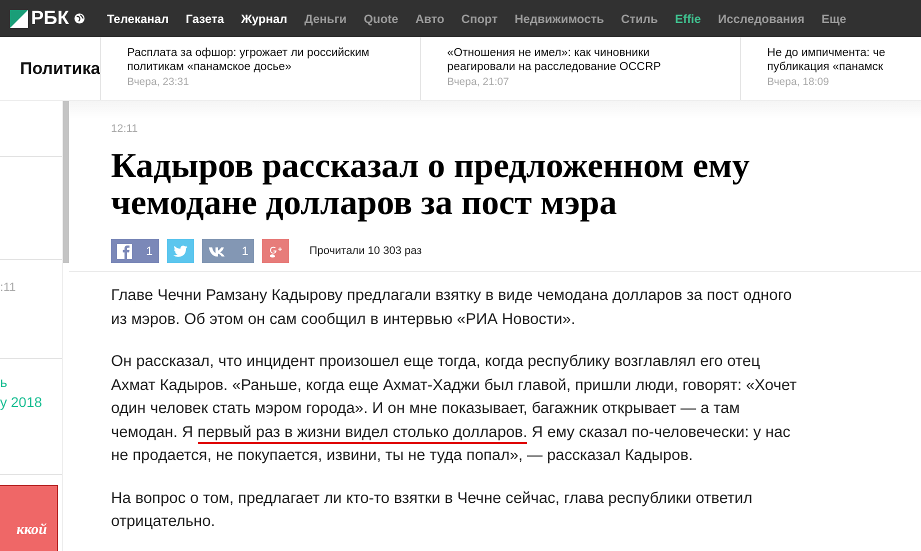  I want to click on nav-link: Деньги, so click(325, 19).